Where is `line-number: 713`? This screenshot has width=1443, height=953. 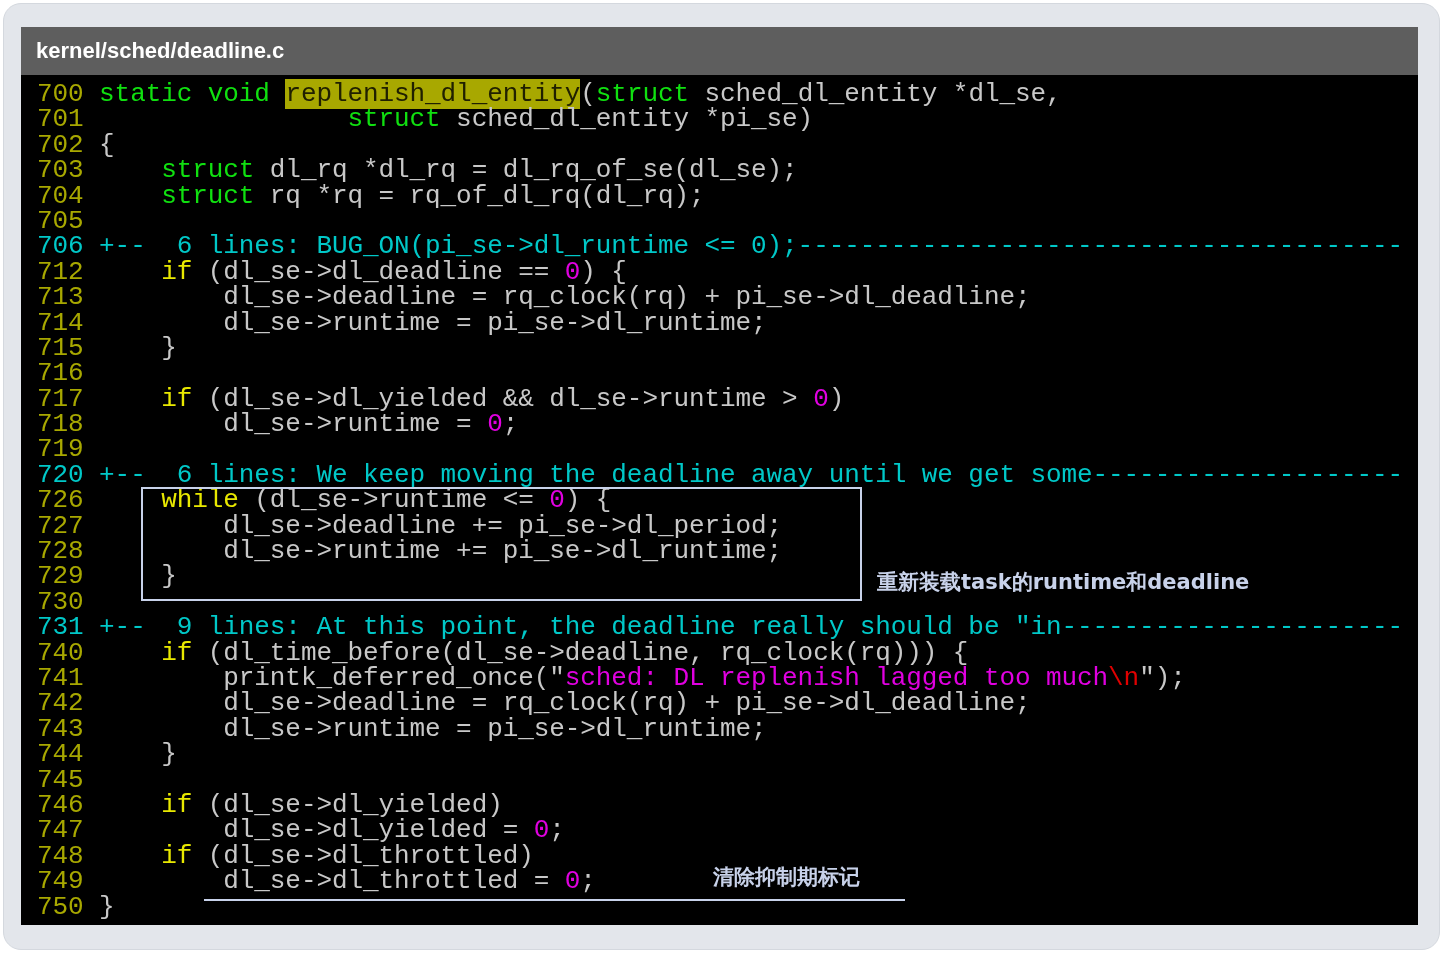
line-number: 713 is located at coordinates (61, 298).